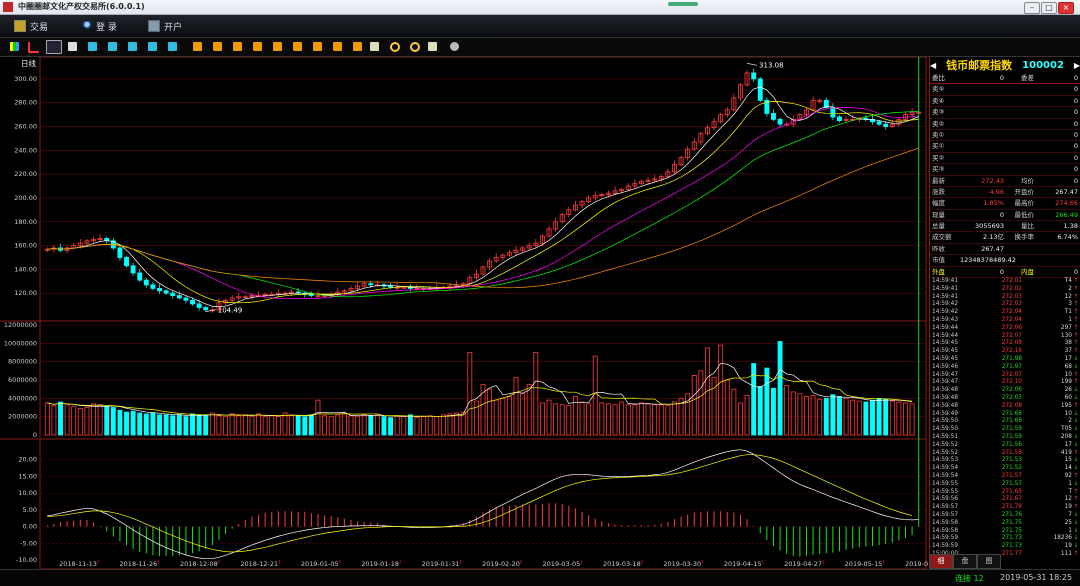 The height and width of the screenshot is (586, 1080). What do you see at coordinates (1077, 65) in the screenshot?
I see `next-arrow-icon: ▶` at bounding box center [1077, 65].